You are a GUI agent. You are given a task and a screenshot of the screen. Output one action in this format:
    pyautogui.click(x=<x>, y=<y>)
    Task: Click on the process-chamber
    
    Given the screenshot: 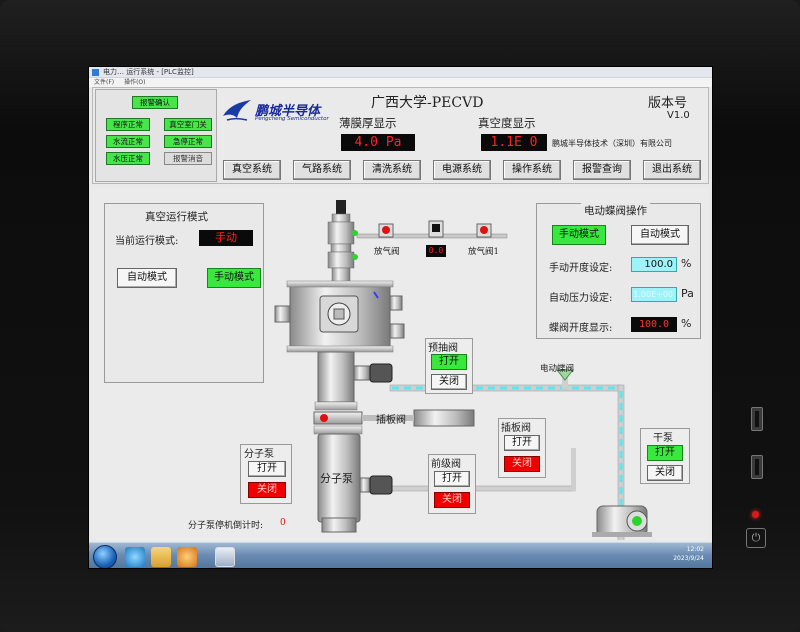 What is the action you would take?
    pyautogui.click(x=339, y=316)
    